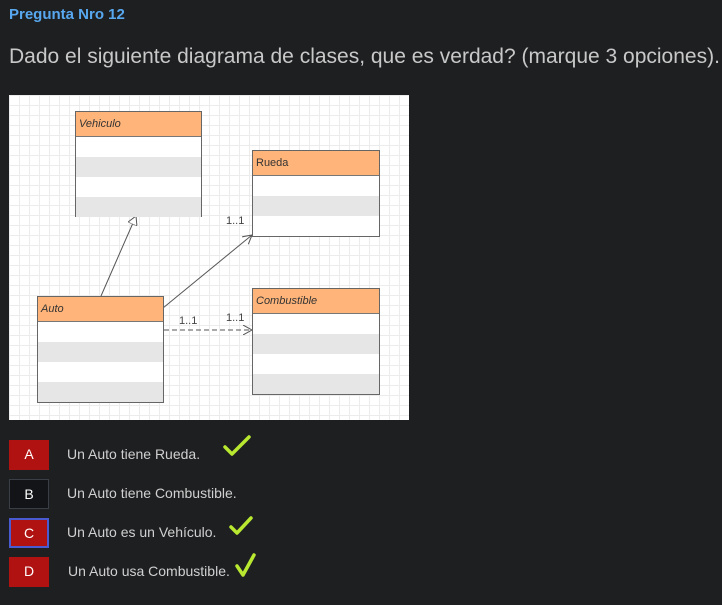  I want to click on class-combustible-name: Combustible, so click(316, 301).